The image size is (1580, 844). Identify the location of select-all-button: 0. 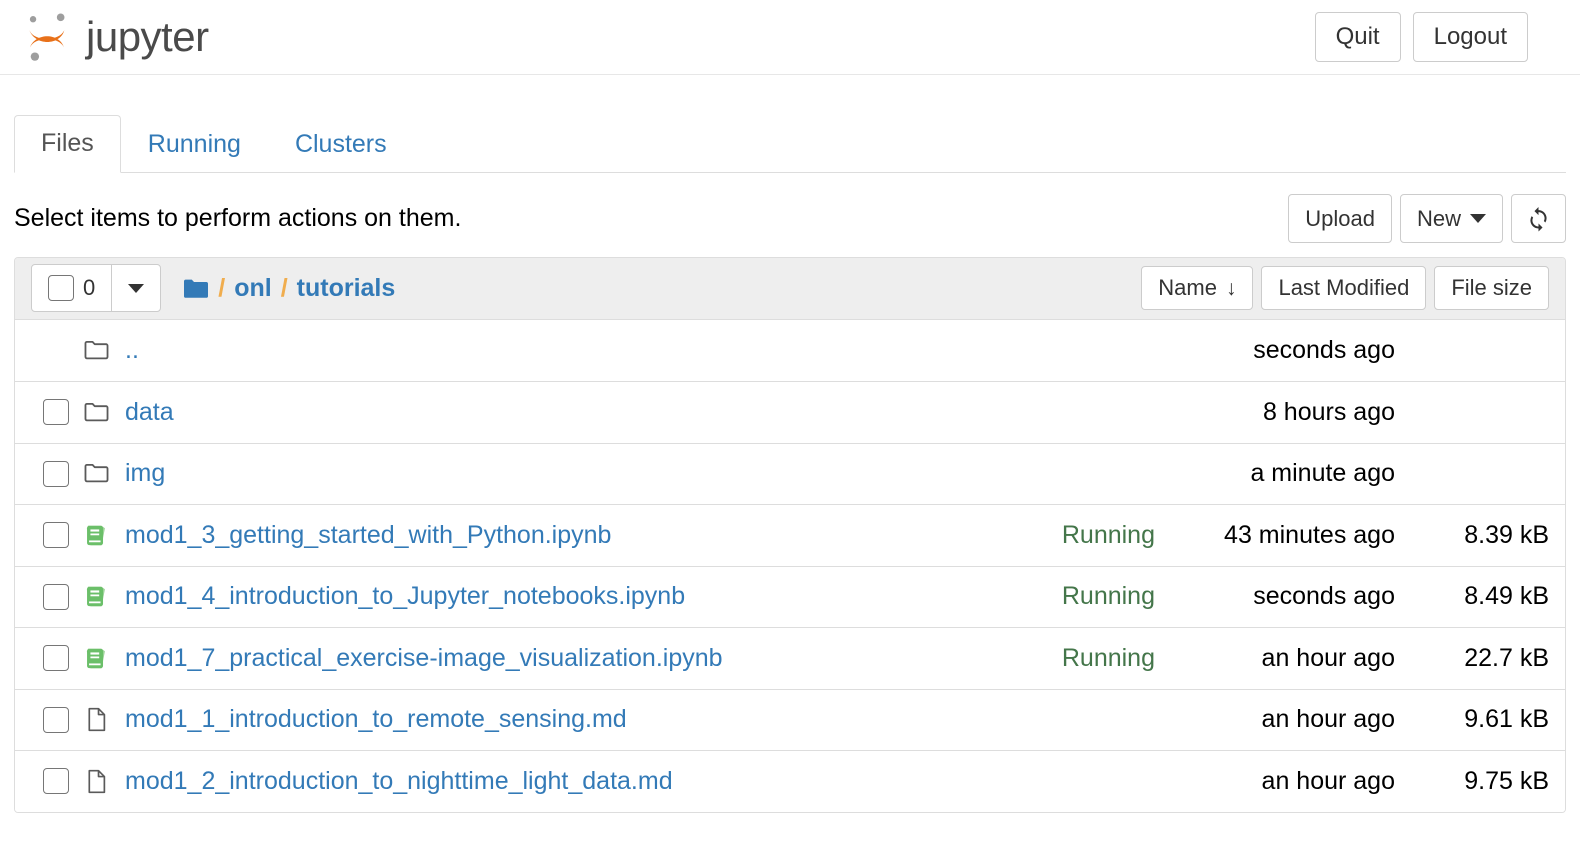
(72, 288).